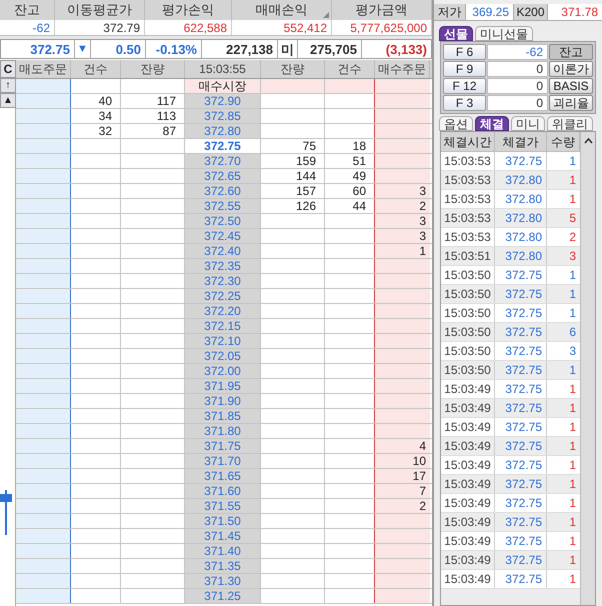 The height and width of the screenshot is (606, 602). What do you see at coordinates (223, 581) in the screenshot?
I see `price-cell: 371.30` at bounding box center [223, 581].